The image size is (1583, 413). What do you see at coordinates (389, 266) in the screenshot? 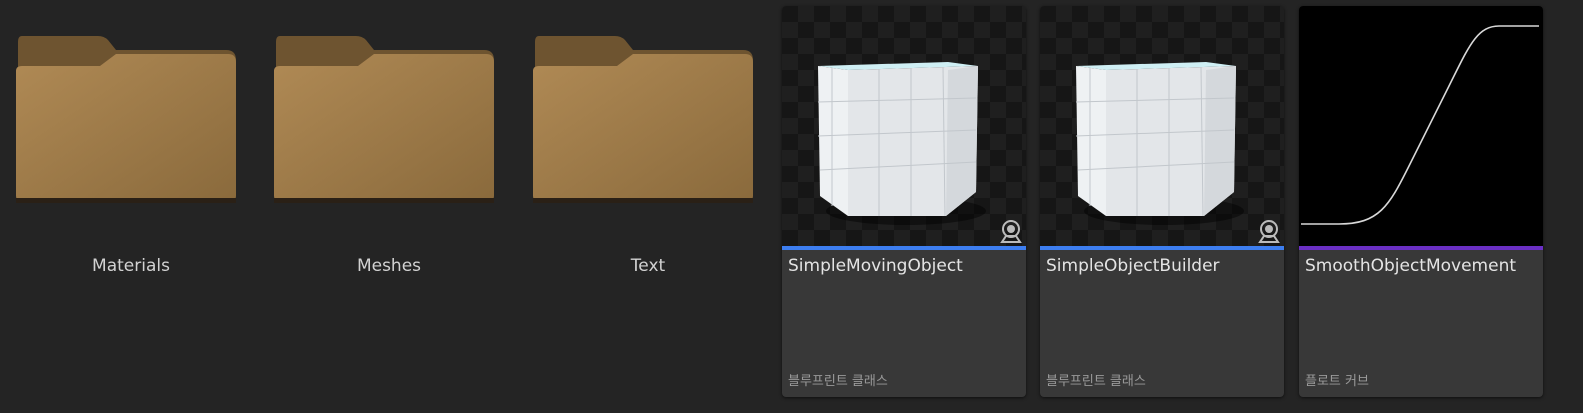
I see `folder-label: Meshes` at bounding box center [389, 266].